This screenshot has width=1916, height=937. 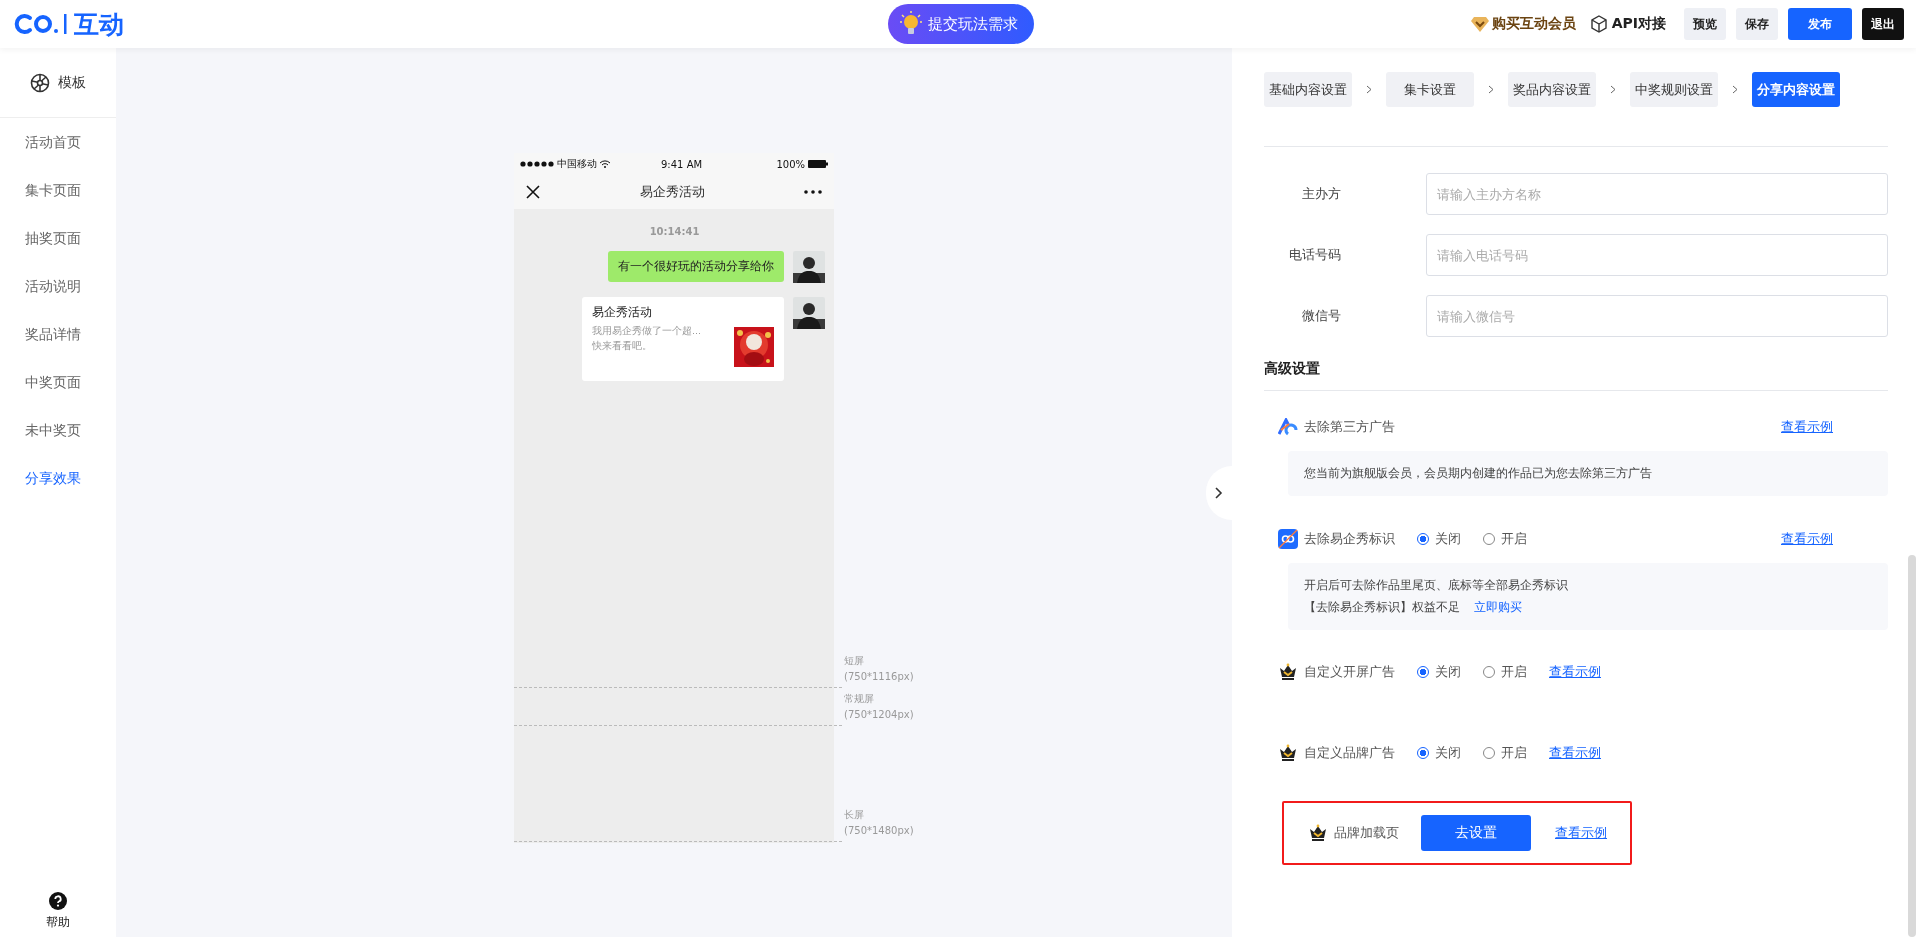 I want to click on setting-label: 品牌加载页, so click(x=1366, y=833).